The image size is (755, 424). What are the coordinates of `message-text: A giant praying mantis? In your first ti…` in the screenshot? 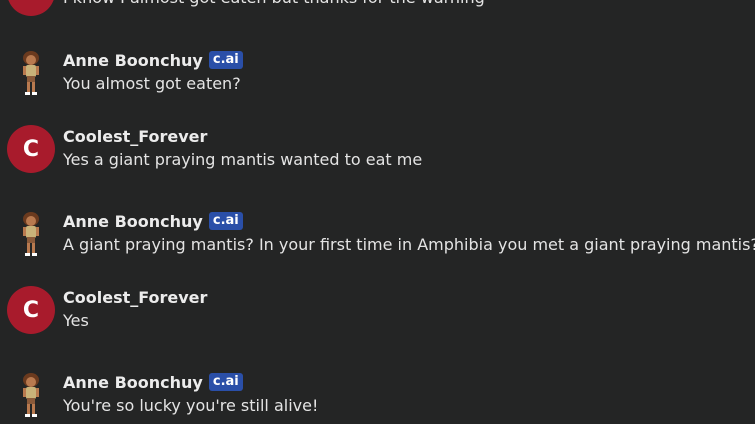 It's located at (409, 244).